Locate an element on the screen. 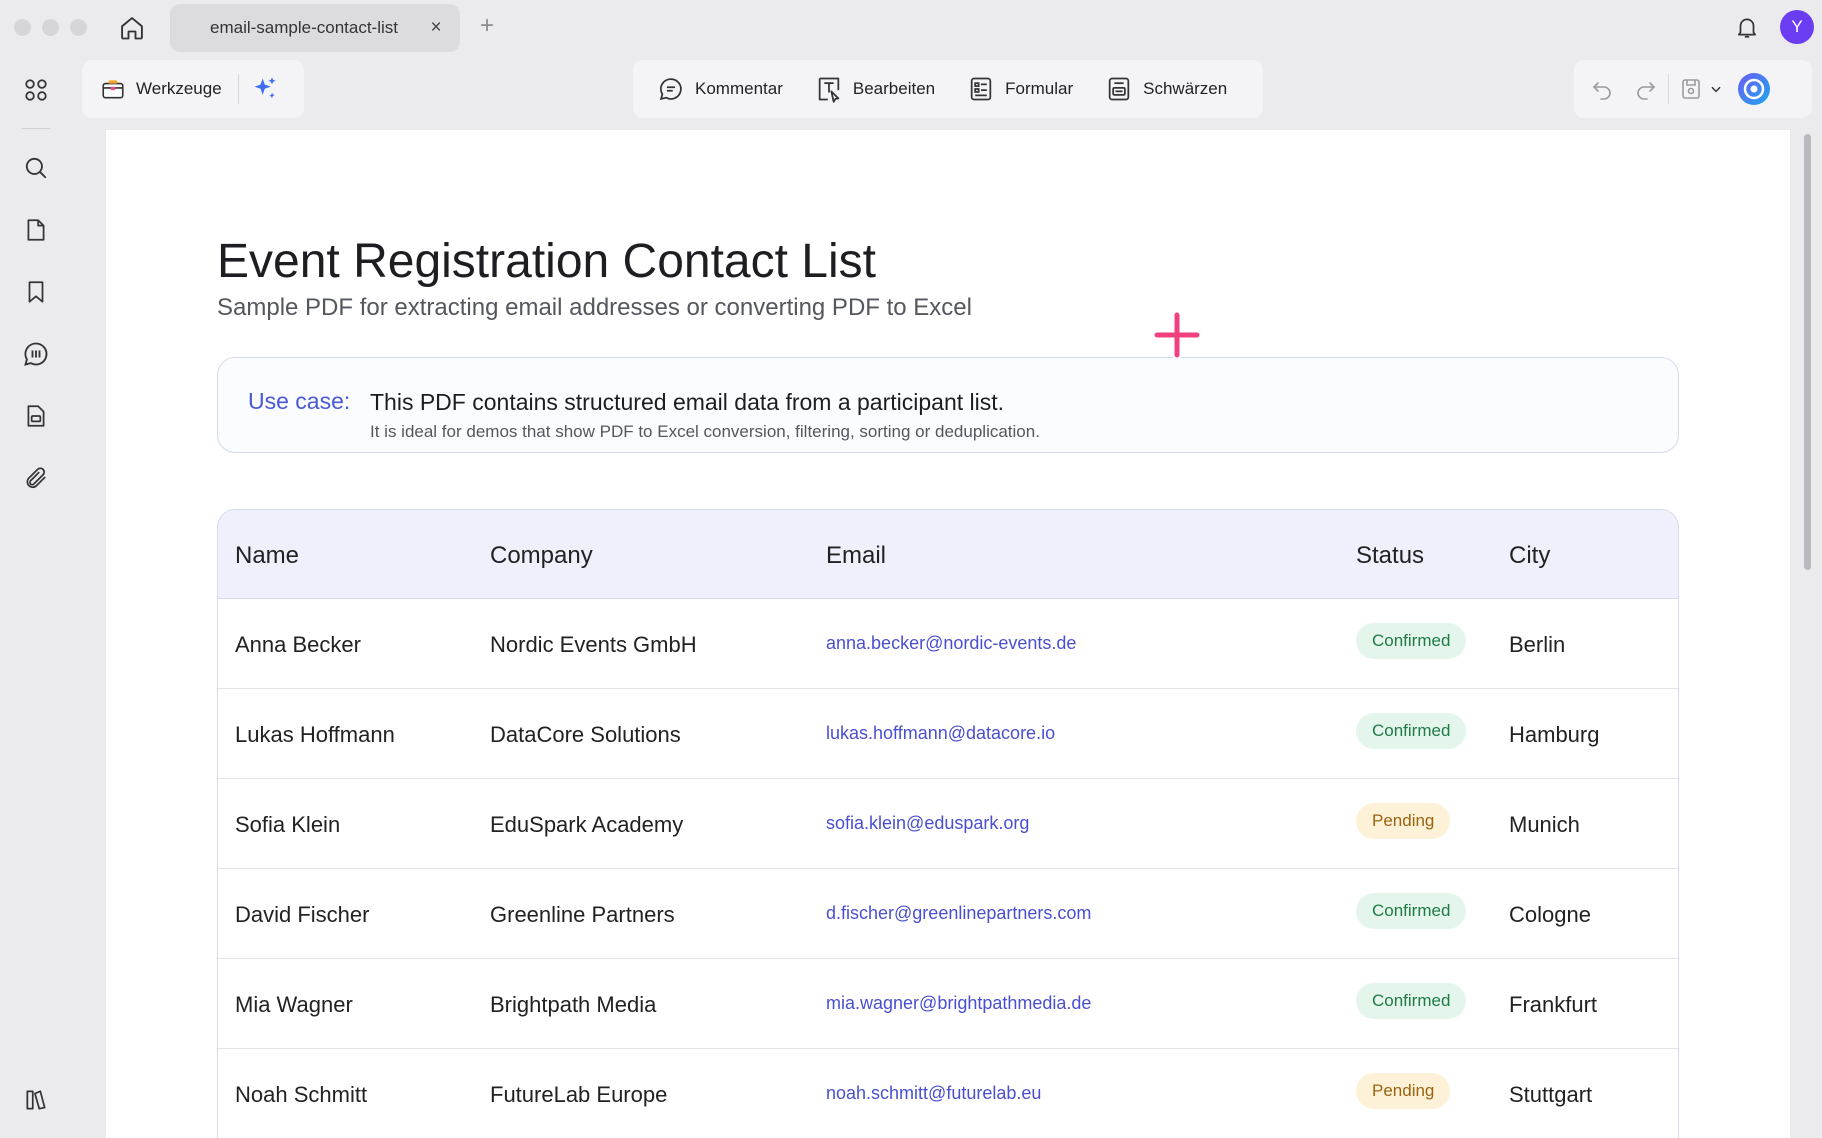  cell-company: Greenline Partners is located at coordinates (582, 914).